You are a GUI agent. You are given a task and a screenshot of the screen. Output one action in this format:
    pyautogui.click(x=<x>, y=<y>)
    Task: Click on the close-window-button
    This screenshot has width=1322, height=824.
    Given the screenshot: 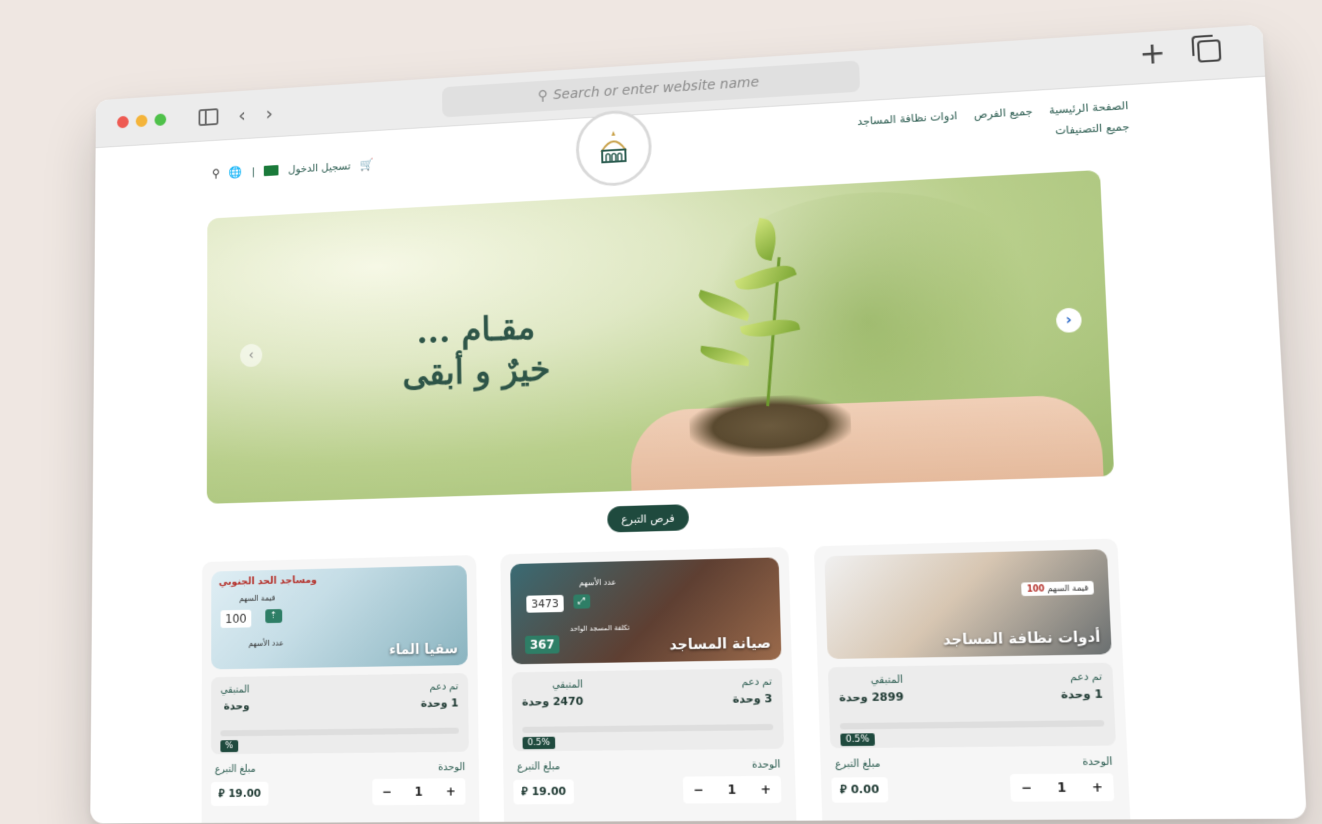 What is the action you would take?
    pyautogui.click(x=123, y=122)
    